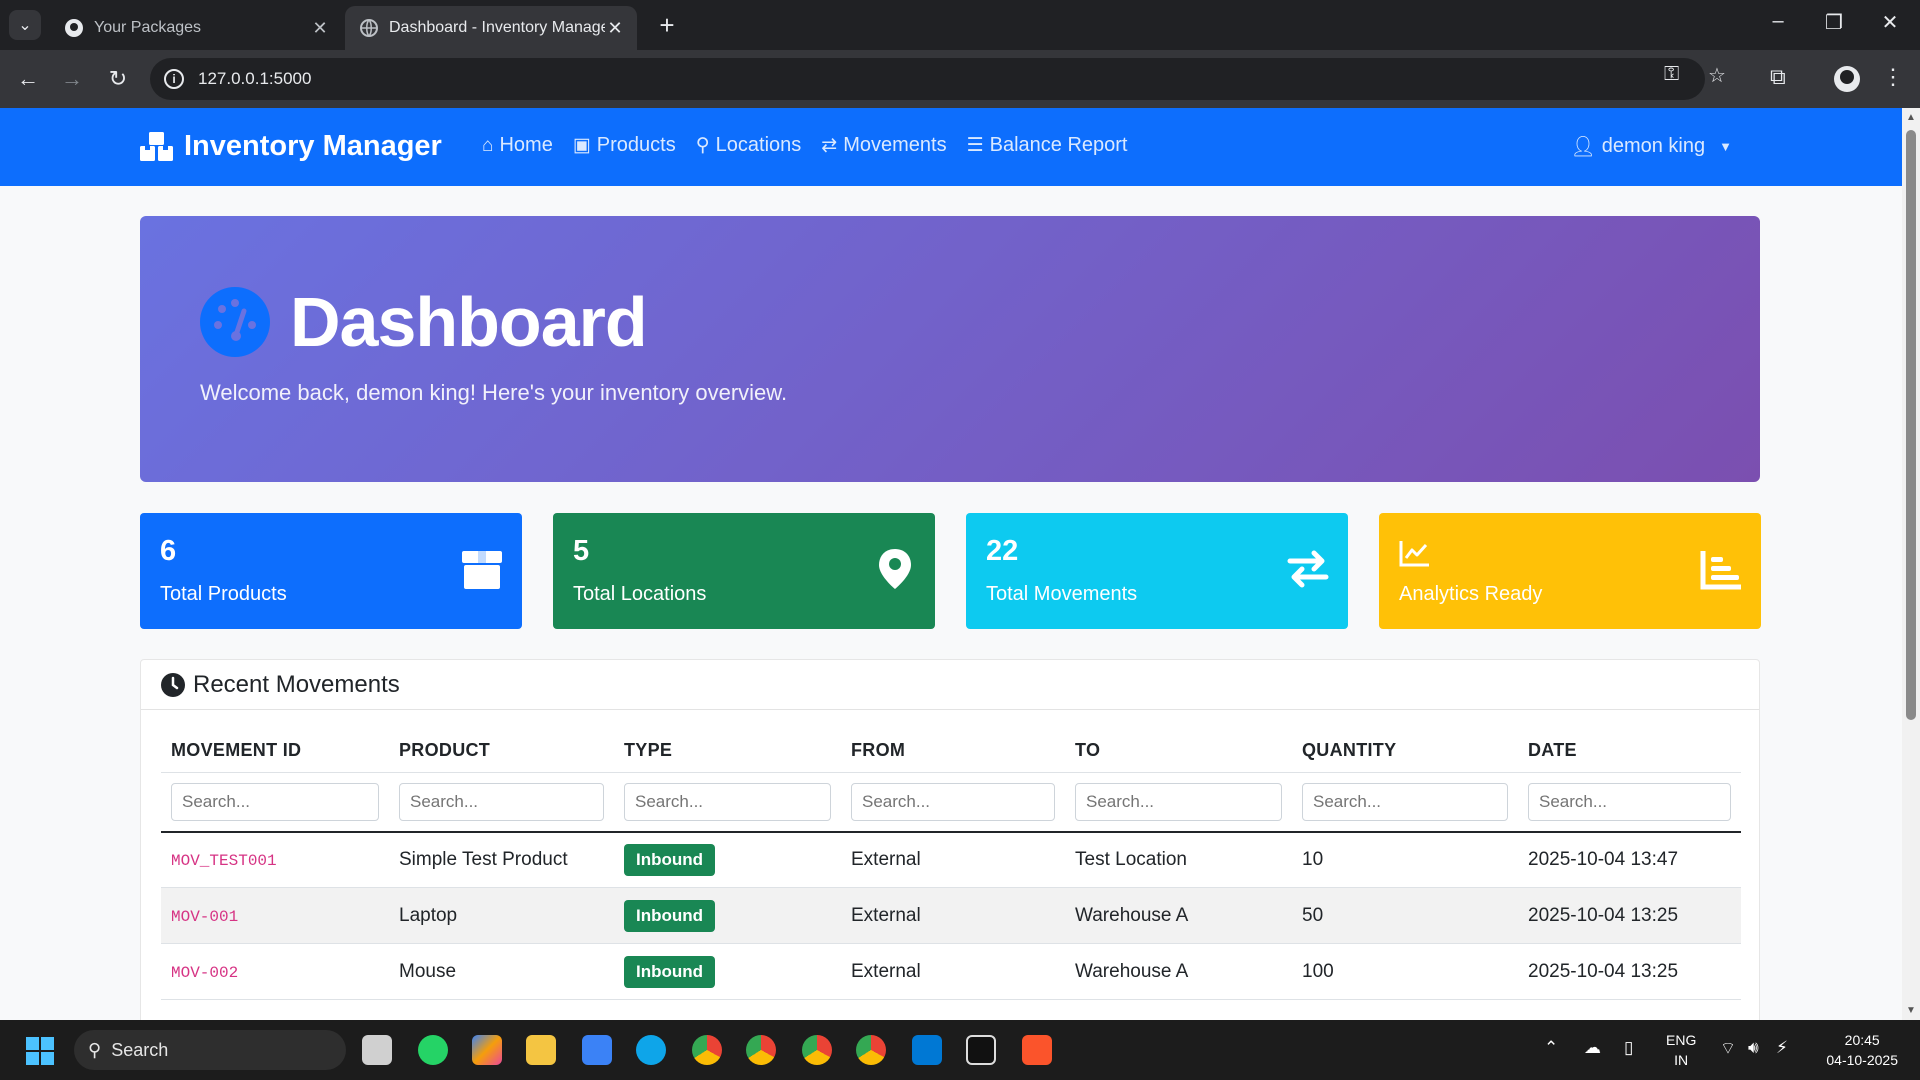  I want to click on new-tab-button: +, so click(667, 25).